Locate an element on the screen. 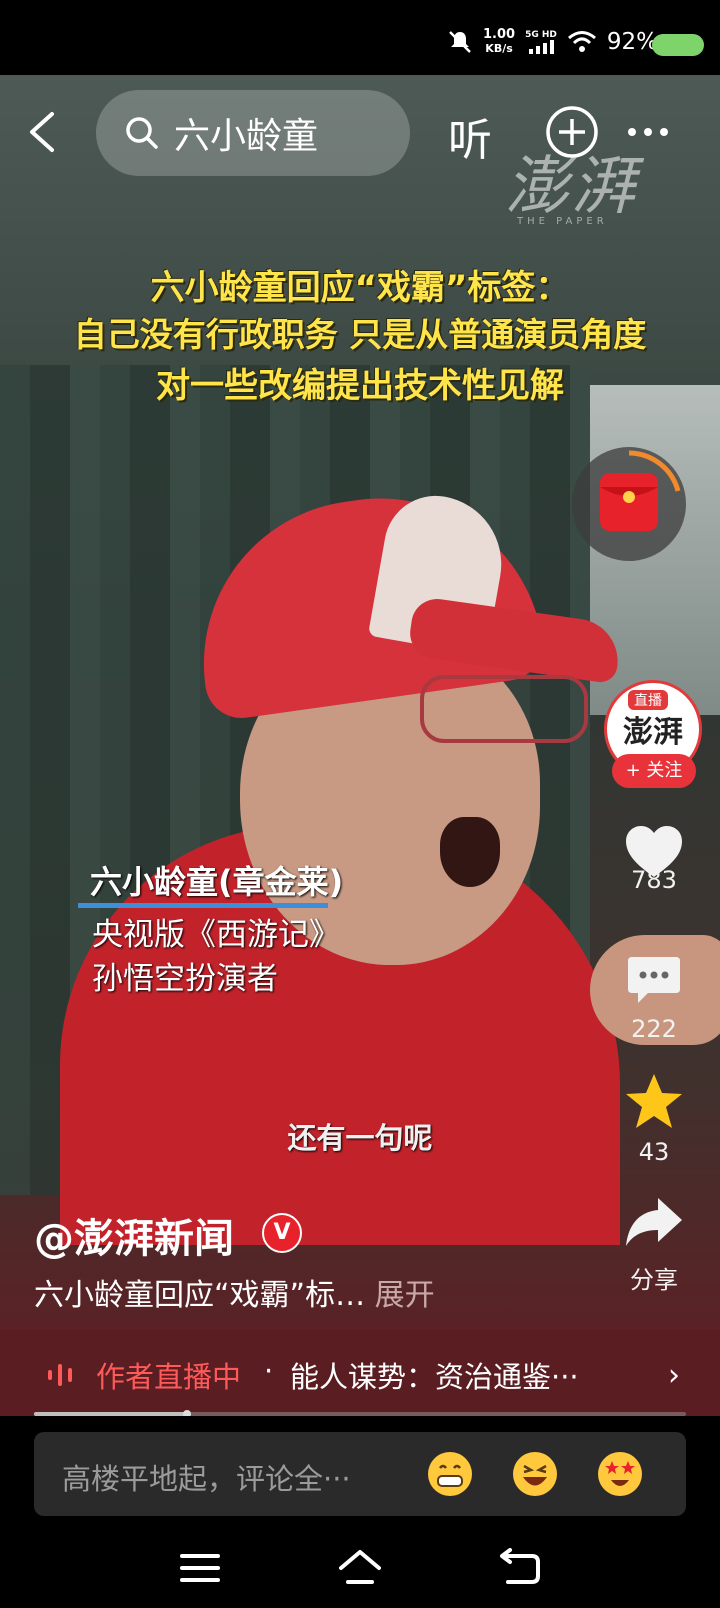 The image size is (720, 1608). verified-badge: V is located at coordinates (282, 1233).